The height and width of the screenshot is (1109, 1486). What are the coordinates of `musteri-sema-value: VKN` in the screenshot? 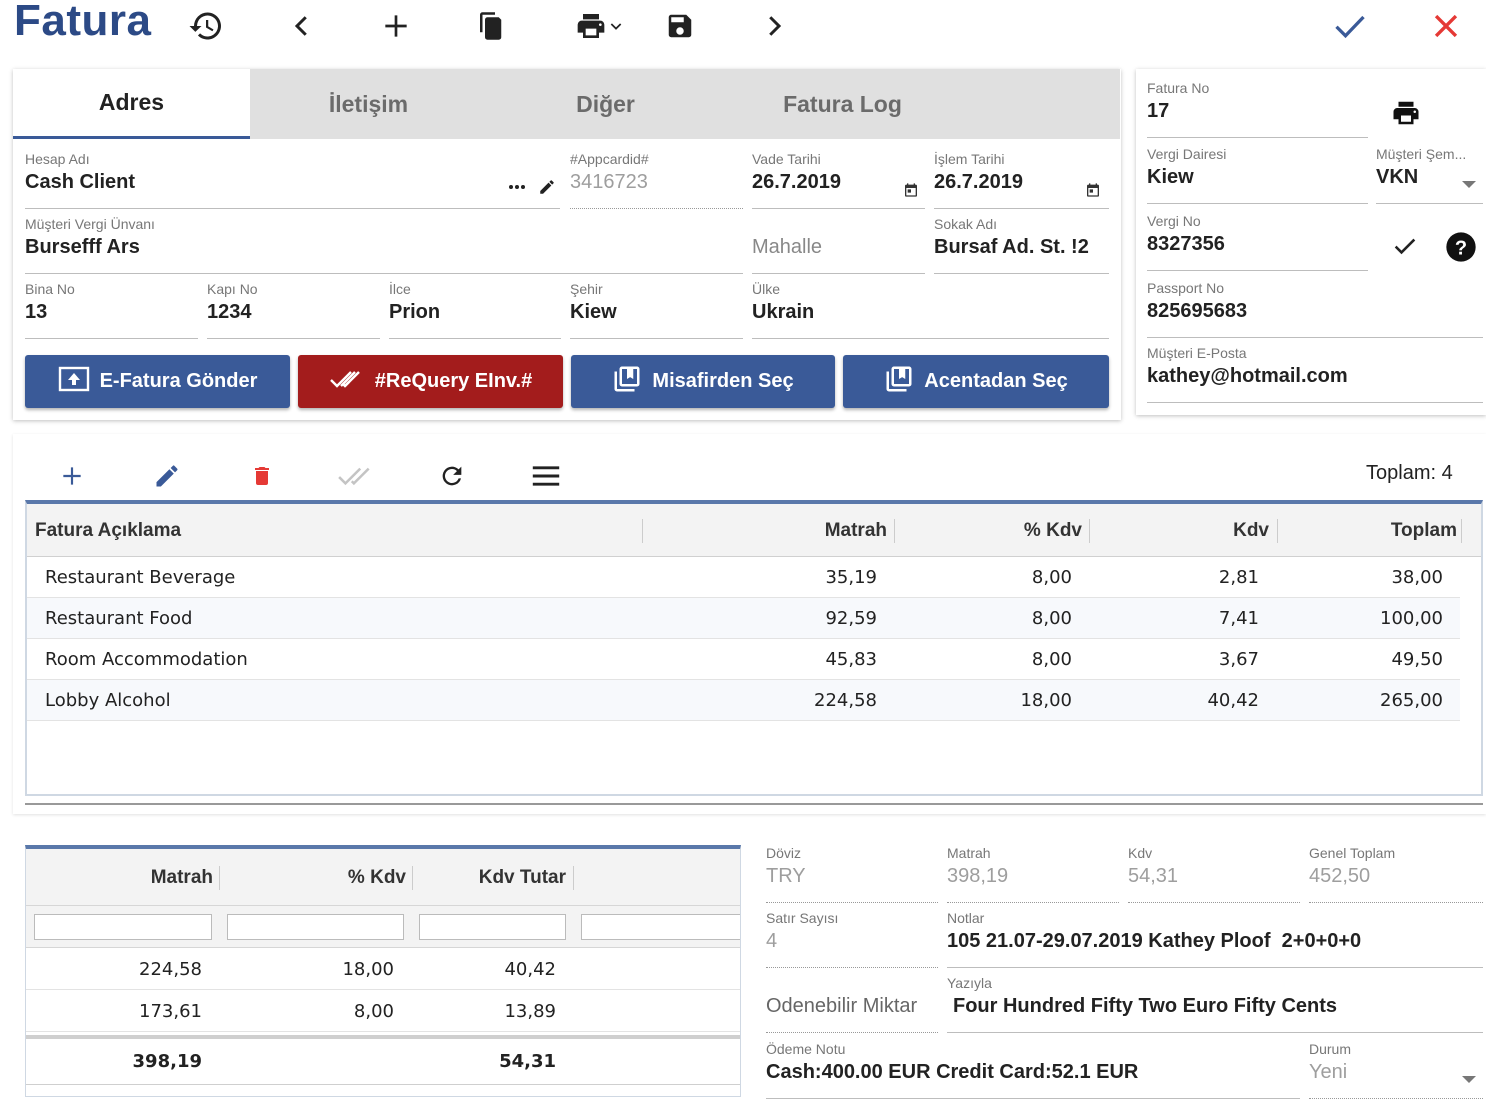 It's located at (1397, 177).